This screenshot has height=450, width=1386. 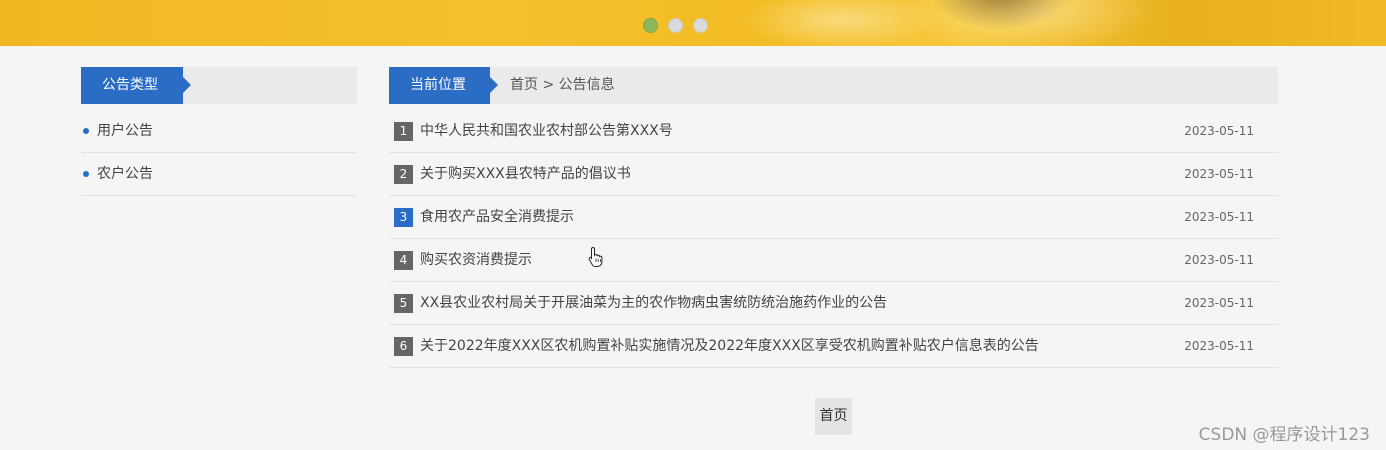 What do you see at coordinates (125, 131) in the screenshot?
I see `sidebar-item-label: 用户公告` at bounding box center [125, 131].